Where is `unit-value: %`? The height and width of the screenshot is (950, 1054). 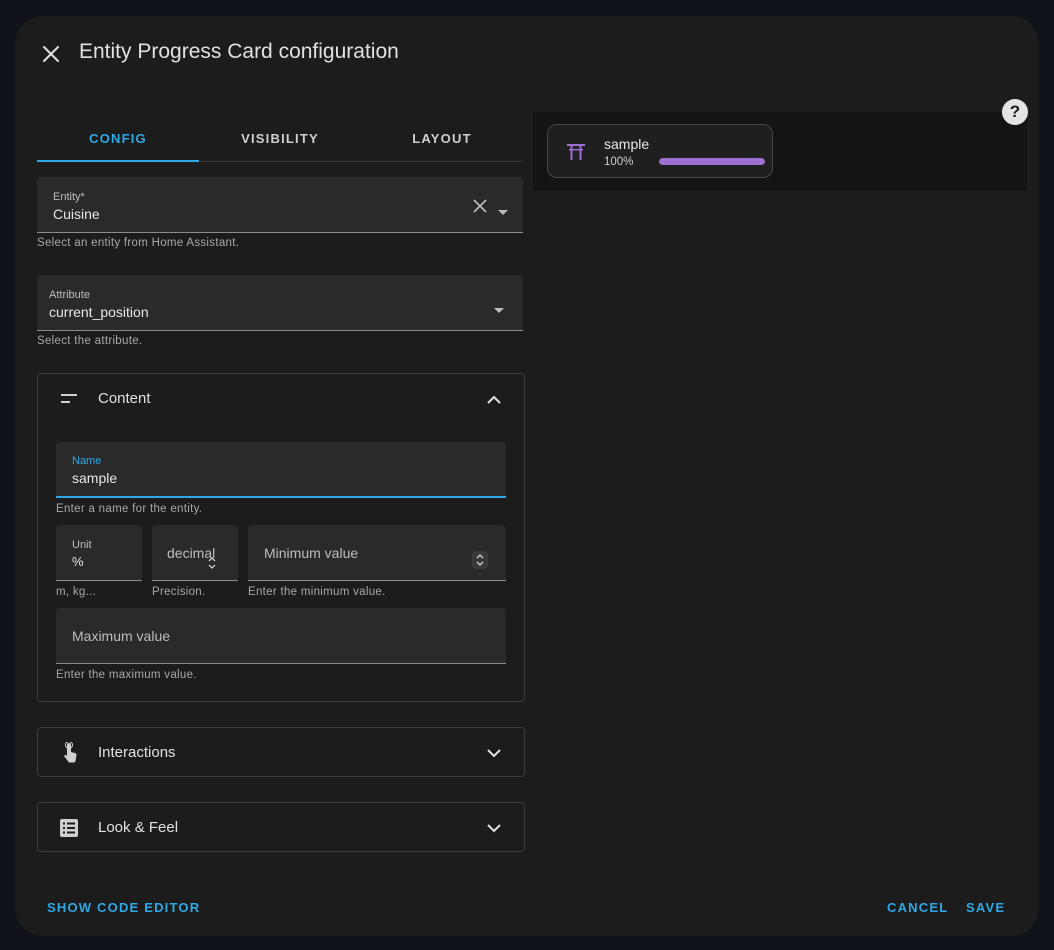 unit-value: % is located at coordinates (78, 561).